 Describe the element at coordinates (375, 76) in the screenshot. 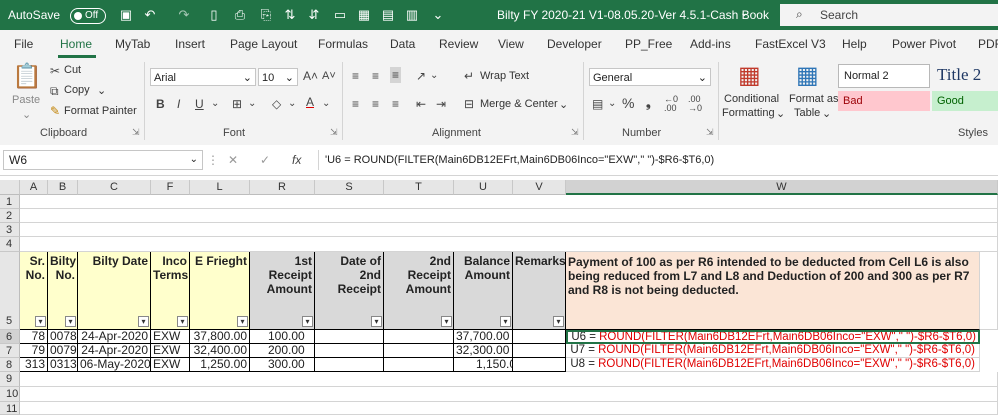

I see `align-middle-icon: ≡` at that location.